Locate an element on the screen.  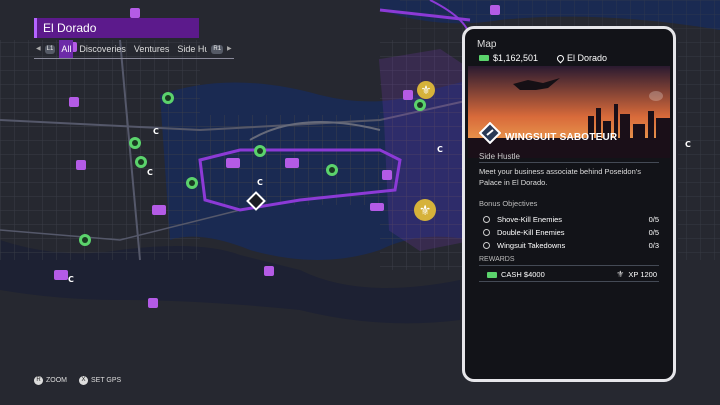
objective-label: Double-Kill Enemies is located at coordinates (531, 232).